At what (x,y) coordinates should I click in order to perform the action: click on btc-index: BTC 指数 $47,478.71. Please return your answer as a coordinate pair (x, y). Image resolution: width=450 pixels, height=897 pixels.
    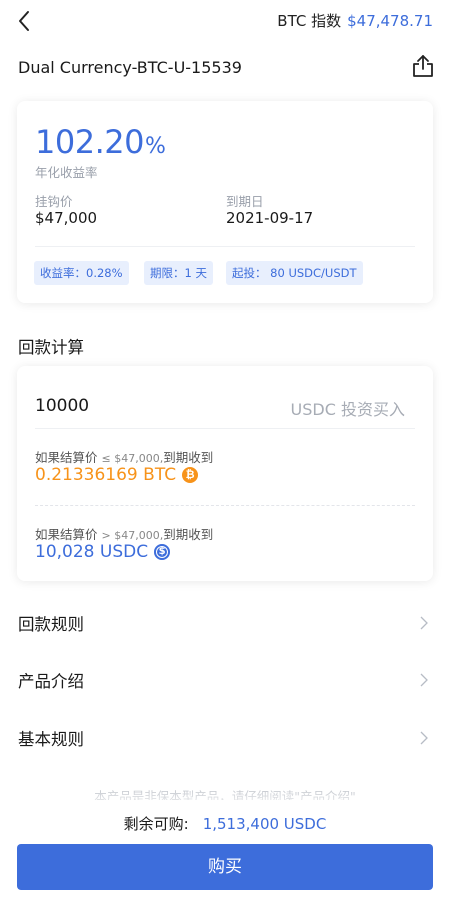
    Looking at the image, I should click on (355, 20).